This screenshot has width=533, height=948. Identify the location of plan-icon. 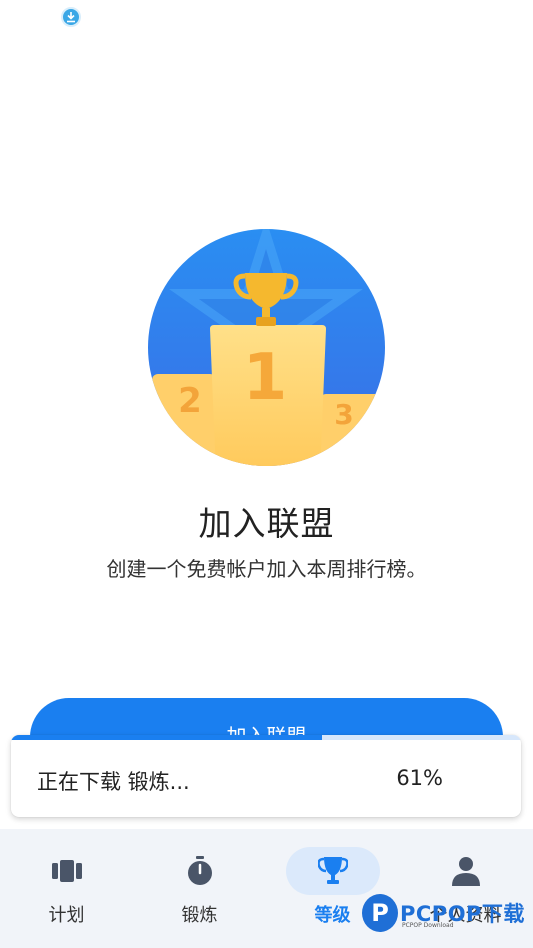
(66, 871).